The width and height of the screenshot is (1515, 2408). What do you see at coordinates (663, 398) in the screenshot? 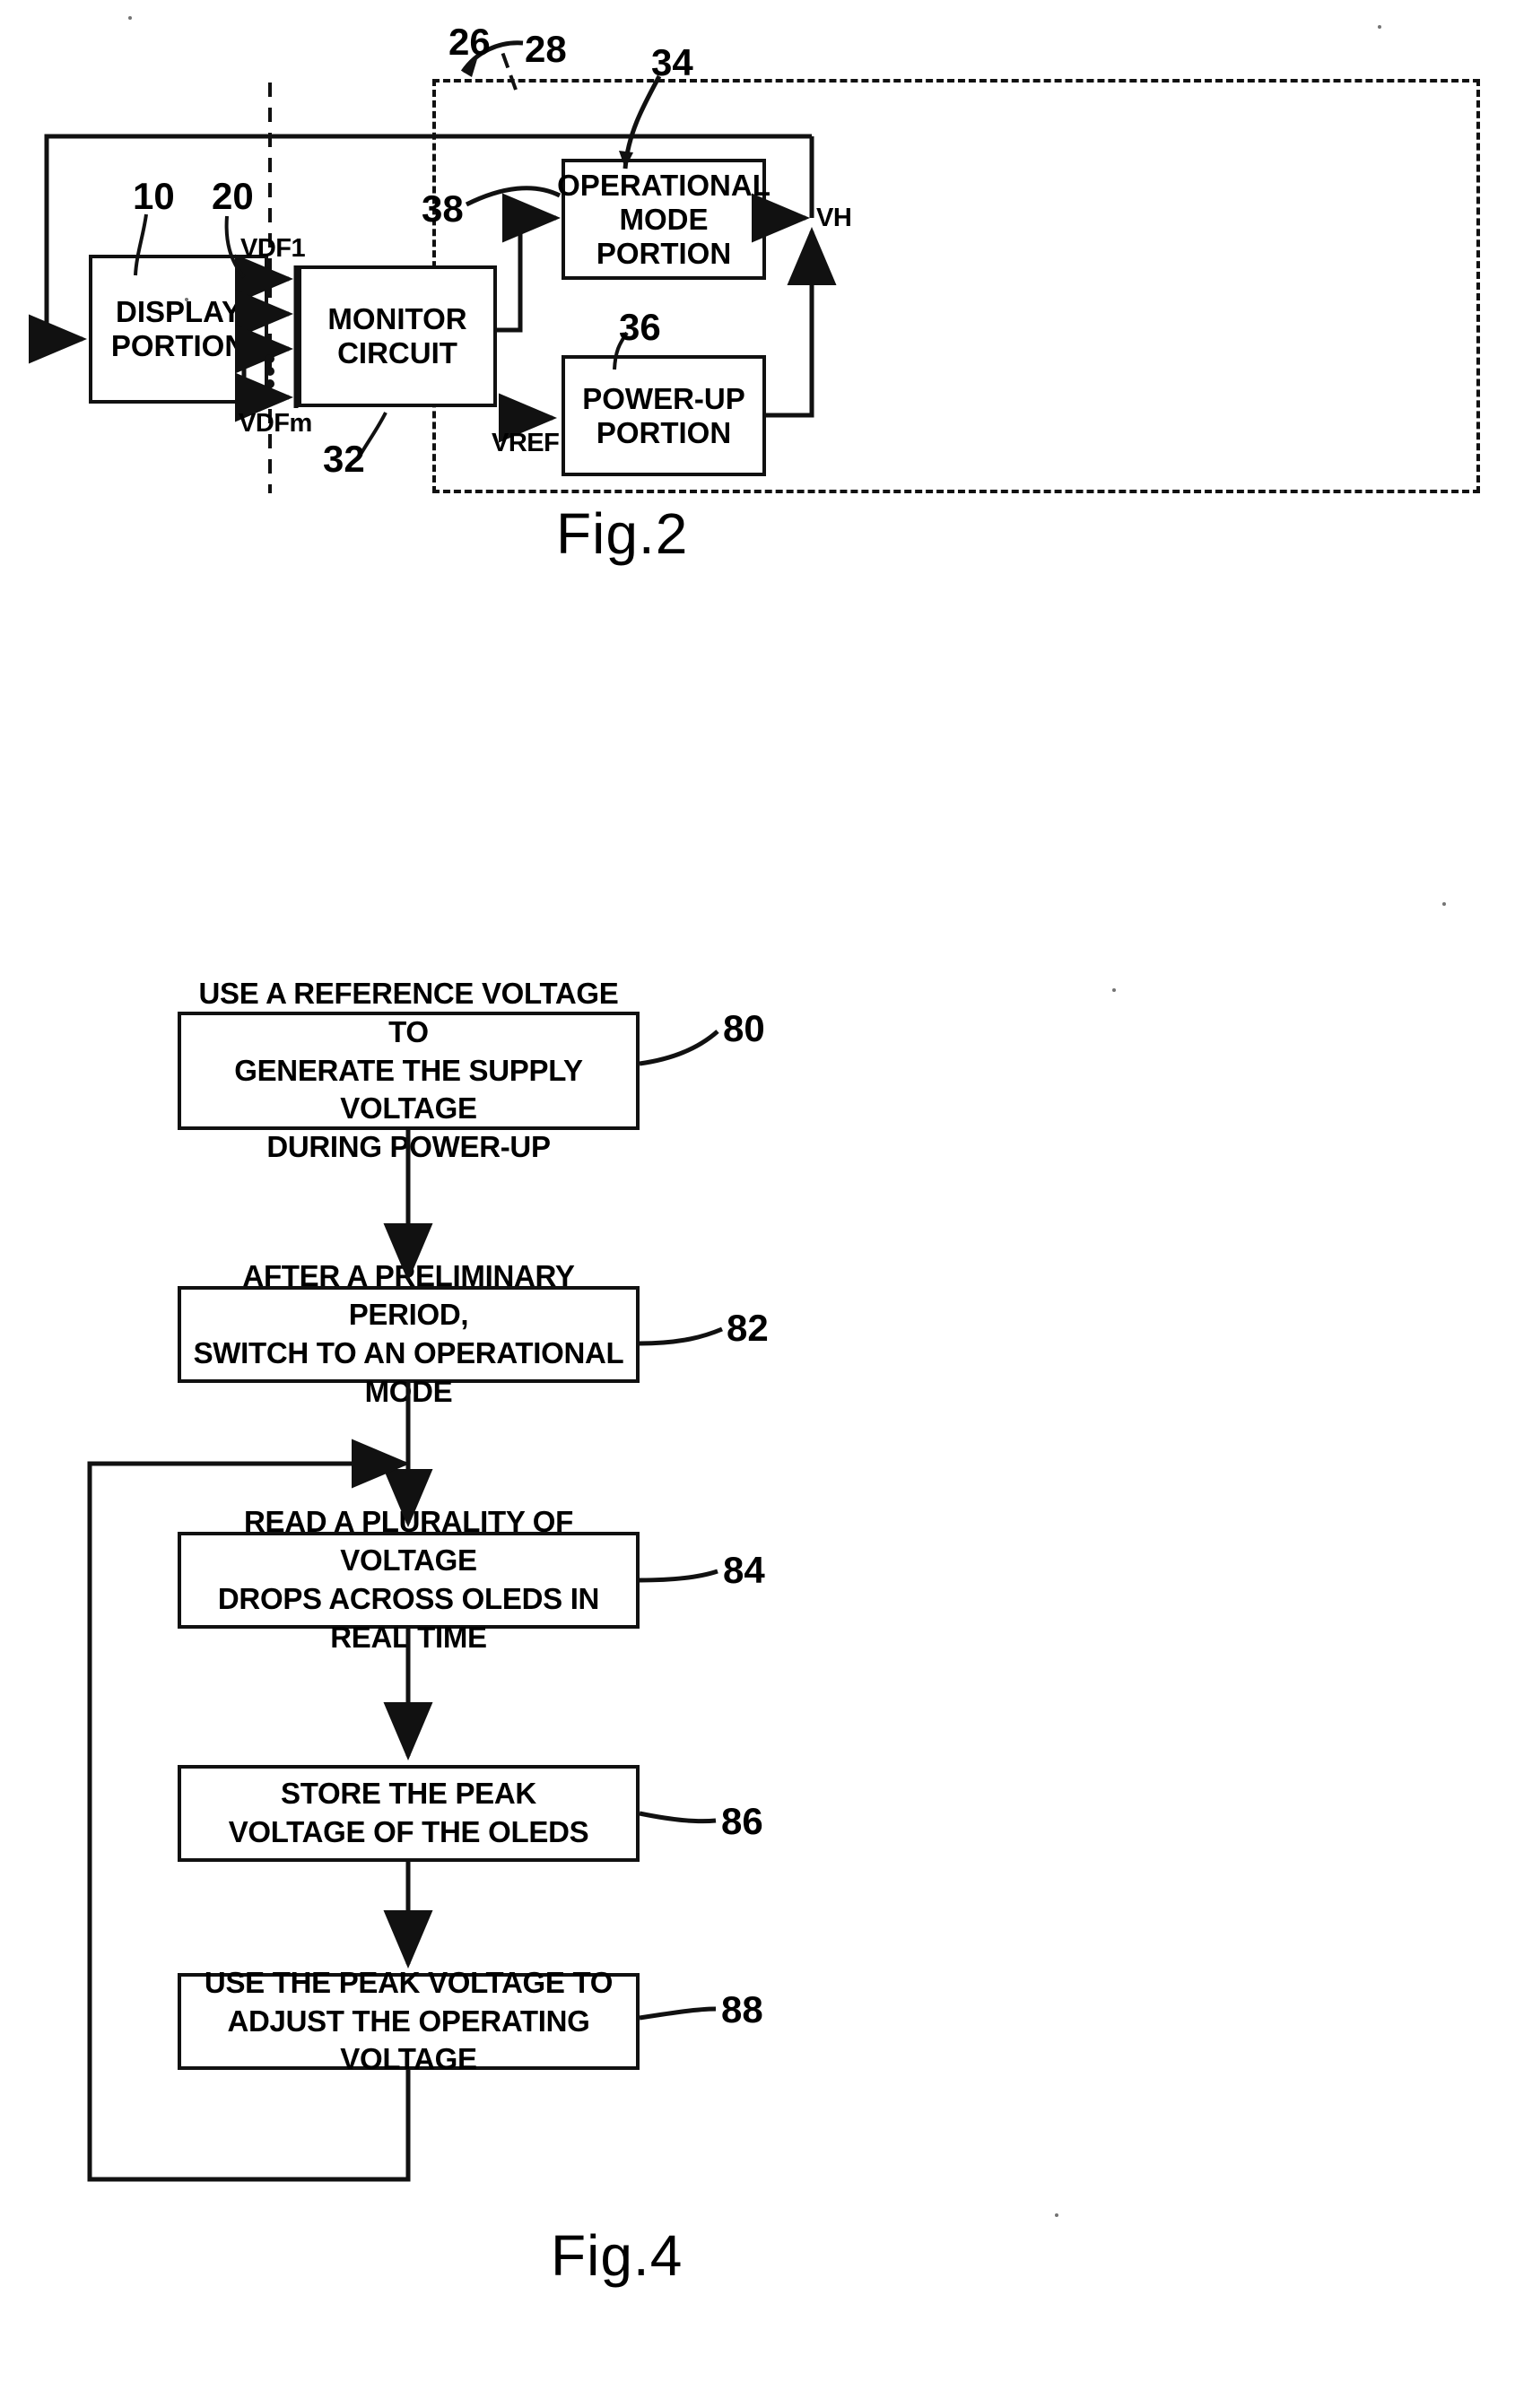
I see `power-up-line1: POWER-UP` at bounding box center [663, 398].